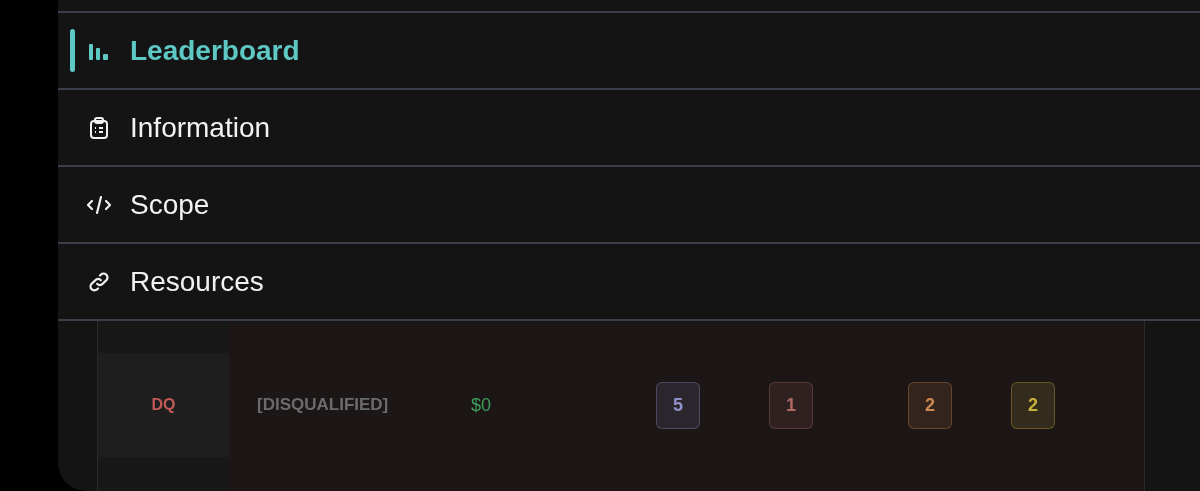 The width and height of the screenshot is (1200, 491). What do you see at coordinates (629, 128) in the screenshot?
I see `nav-item: Information` at bounding box center [629, 128].